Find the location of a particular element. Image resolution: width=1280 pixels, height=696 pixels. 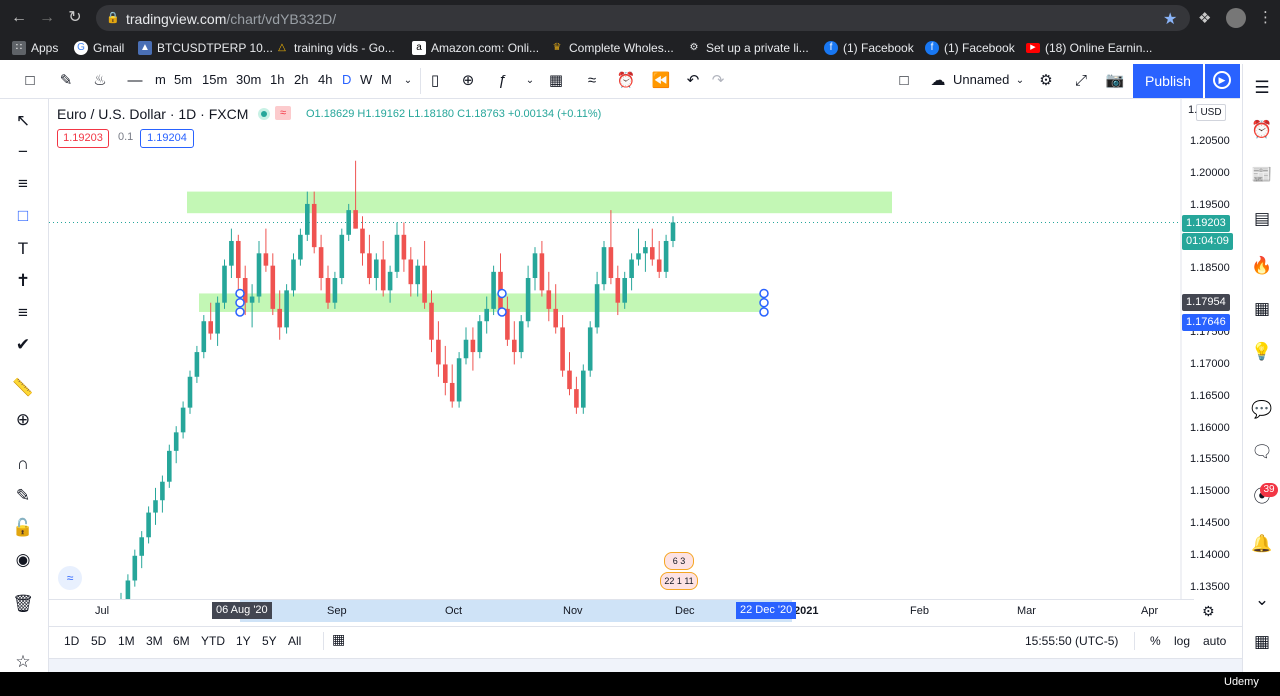

notifications-bell-icon: 🔔 is located at coordinates (1262, 544).